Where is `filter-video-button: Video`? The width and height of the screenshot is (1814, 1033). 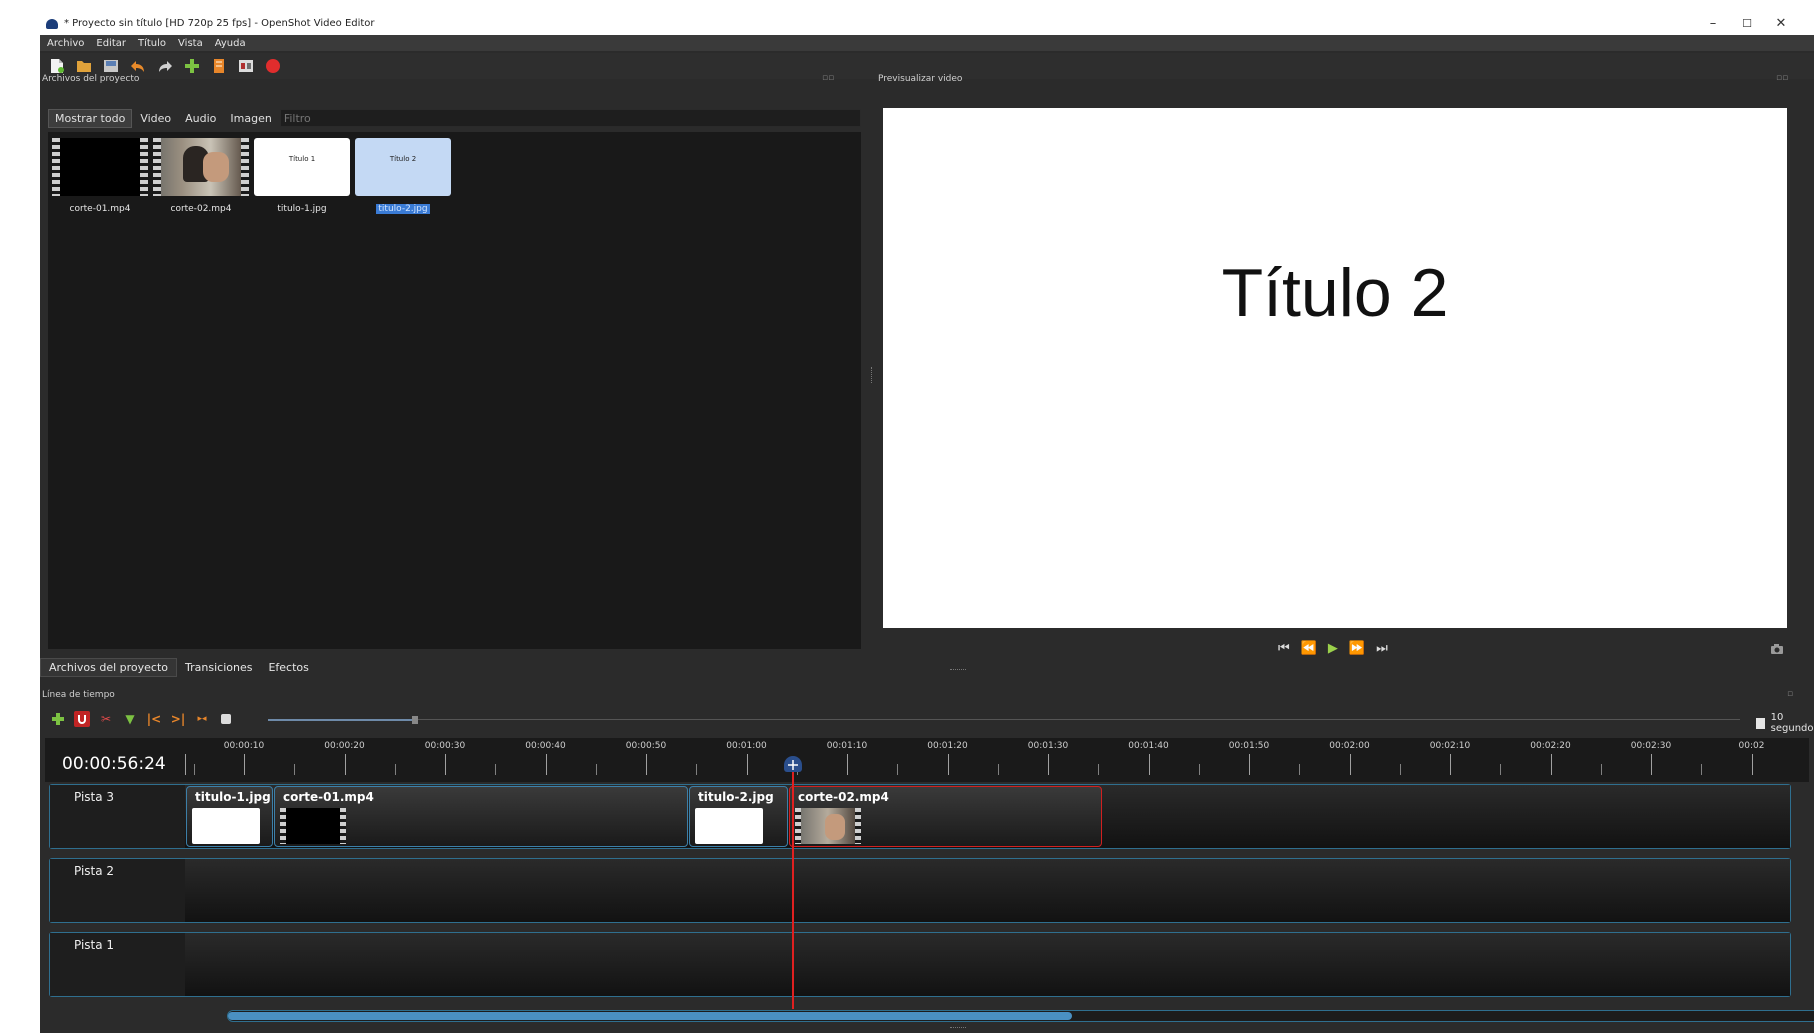 filter-video-button: Video is located at coordinates (155, 118).